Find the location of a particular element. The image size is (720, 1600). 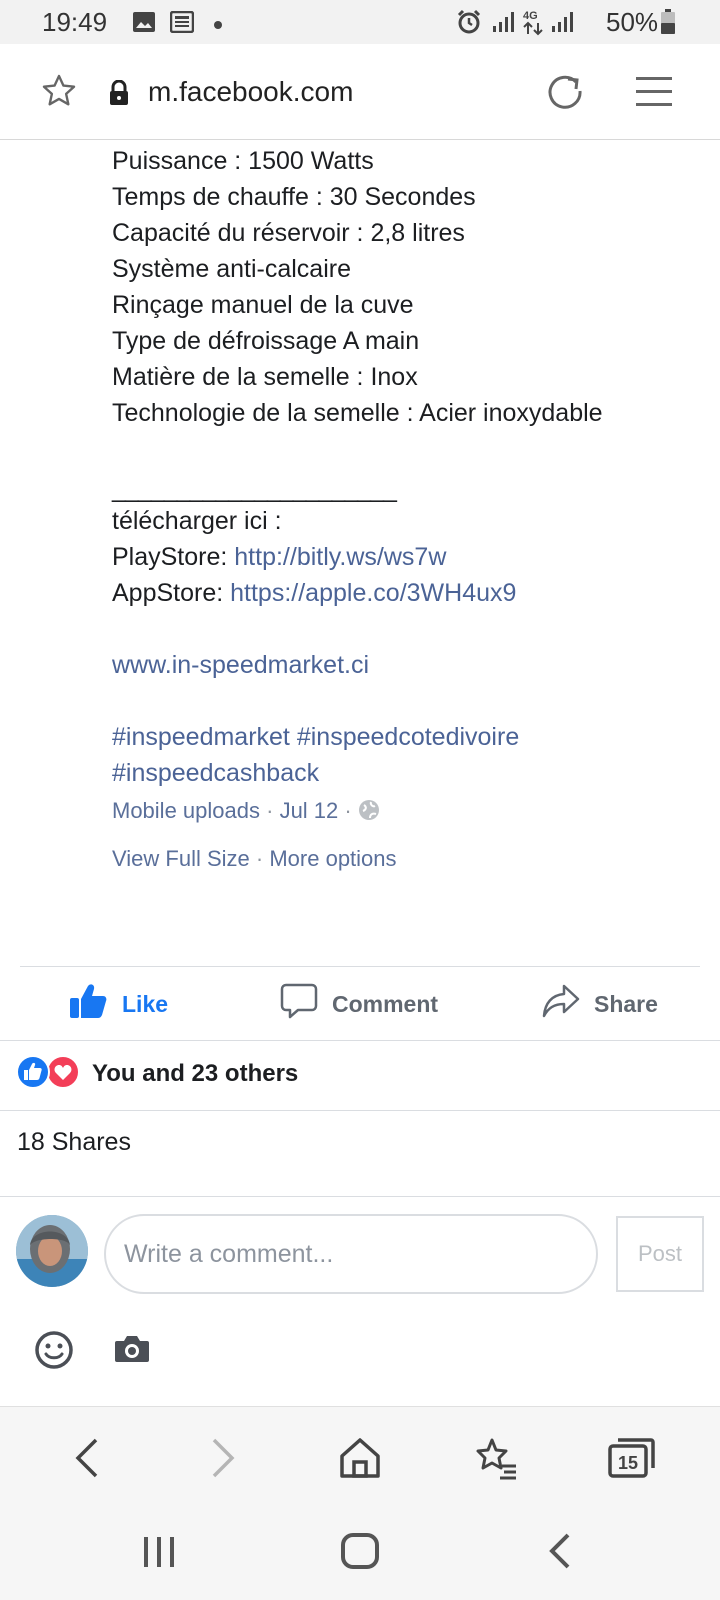

spec-line: Puissance : 1500 Watts is located at coordinates (243, 161).